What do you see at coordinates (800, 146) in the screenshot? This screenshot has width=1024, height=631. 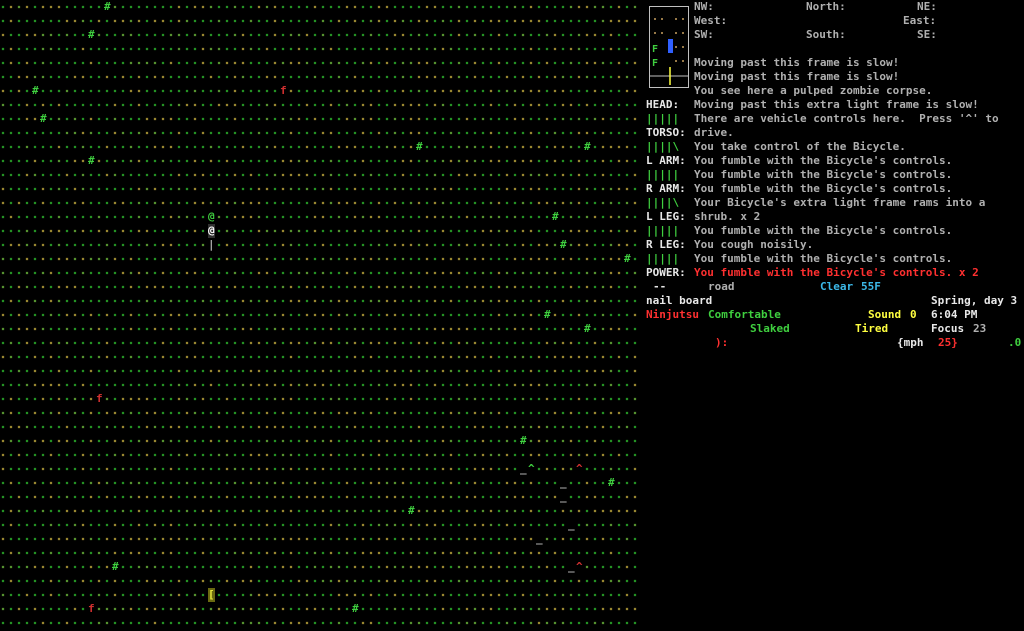 I see `message-line: You take control of the Bicycle.` at bounding box center [800, 146].